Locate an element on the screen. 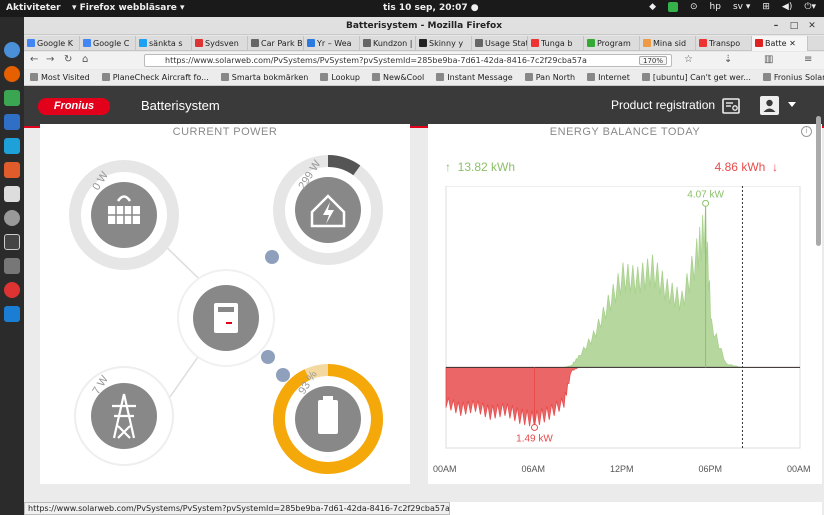  hp-icon: hp is located at coordinates (715, 7).